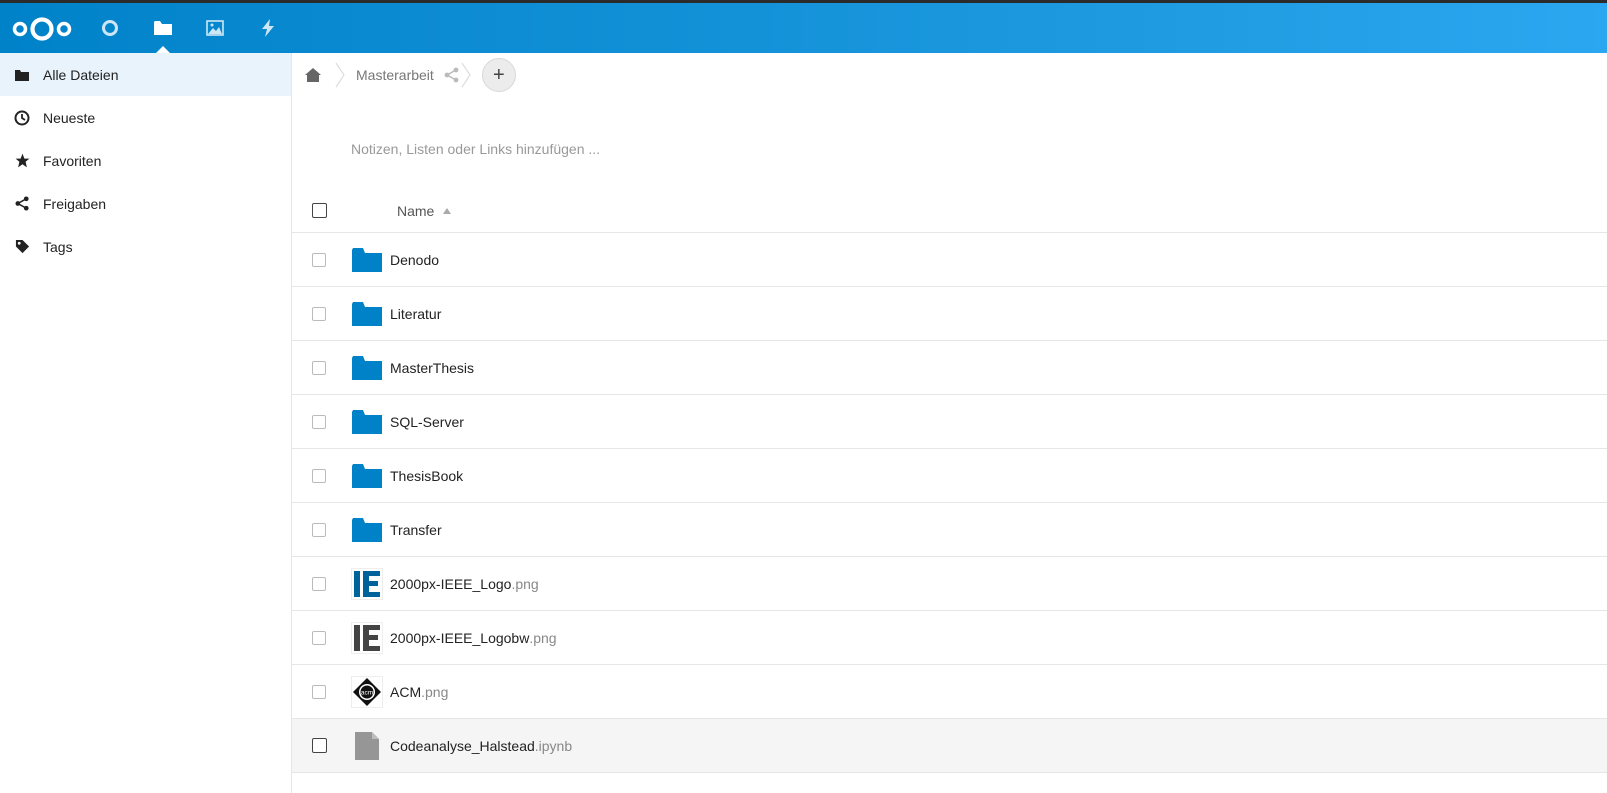  What do you see at coordinates (145, 160) in the screenshot?
I see `sidebar-item-favorites: Favoriten` at bounding box center [145, 160].